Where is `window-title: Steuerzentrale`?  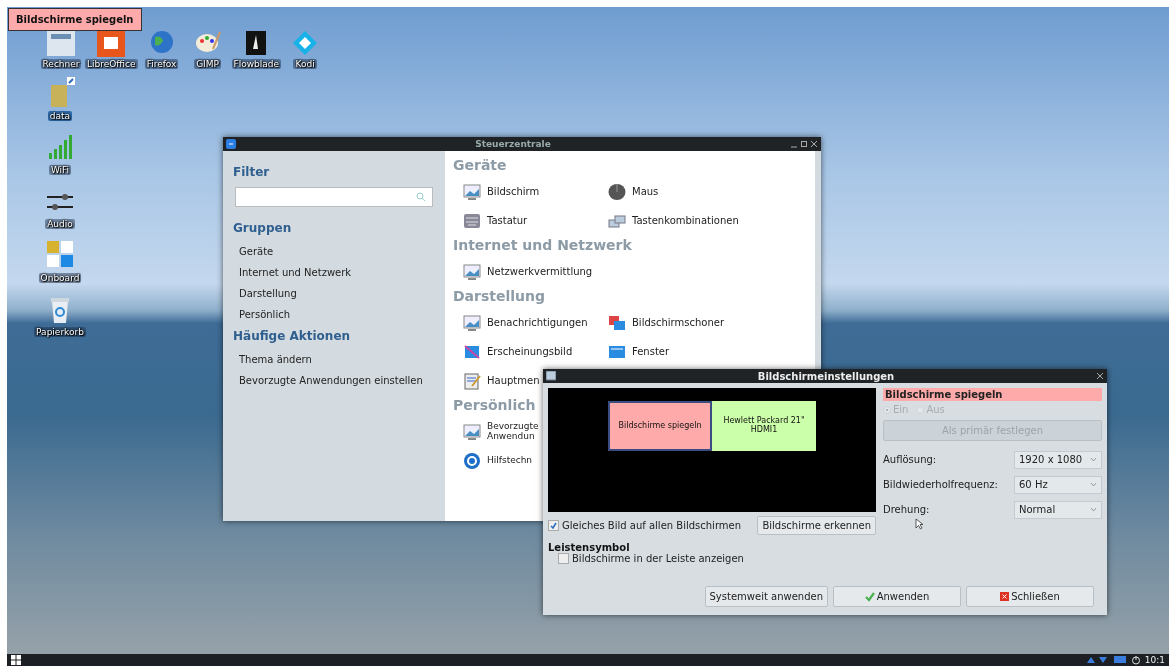
window-title: Steuerzentrale is located at coordinates (513, 144).